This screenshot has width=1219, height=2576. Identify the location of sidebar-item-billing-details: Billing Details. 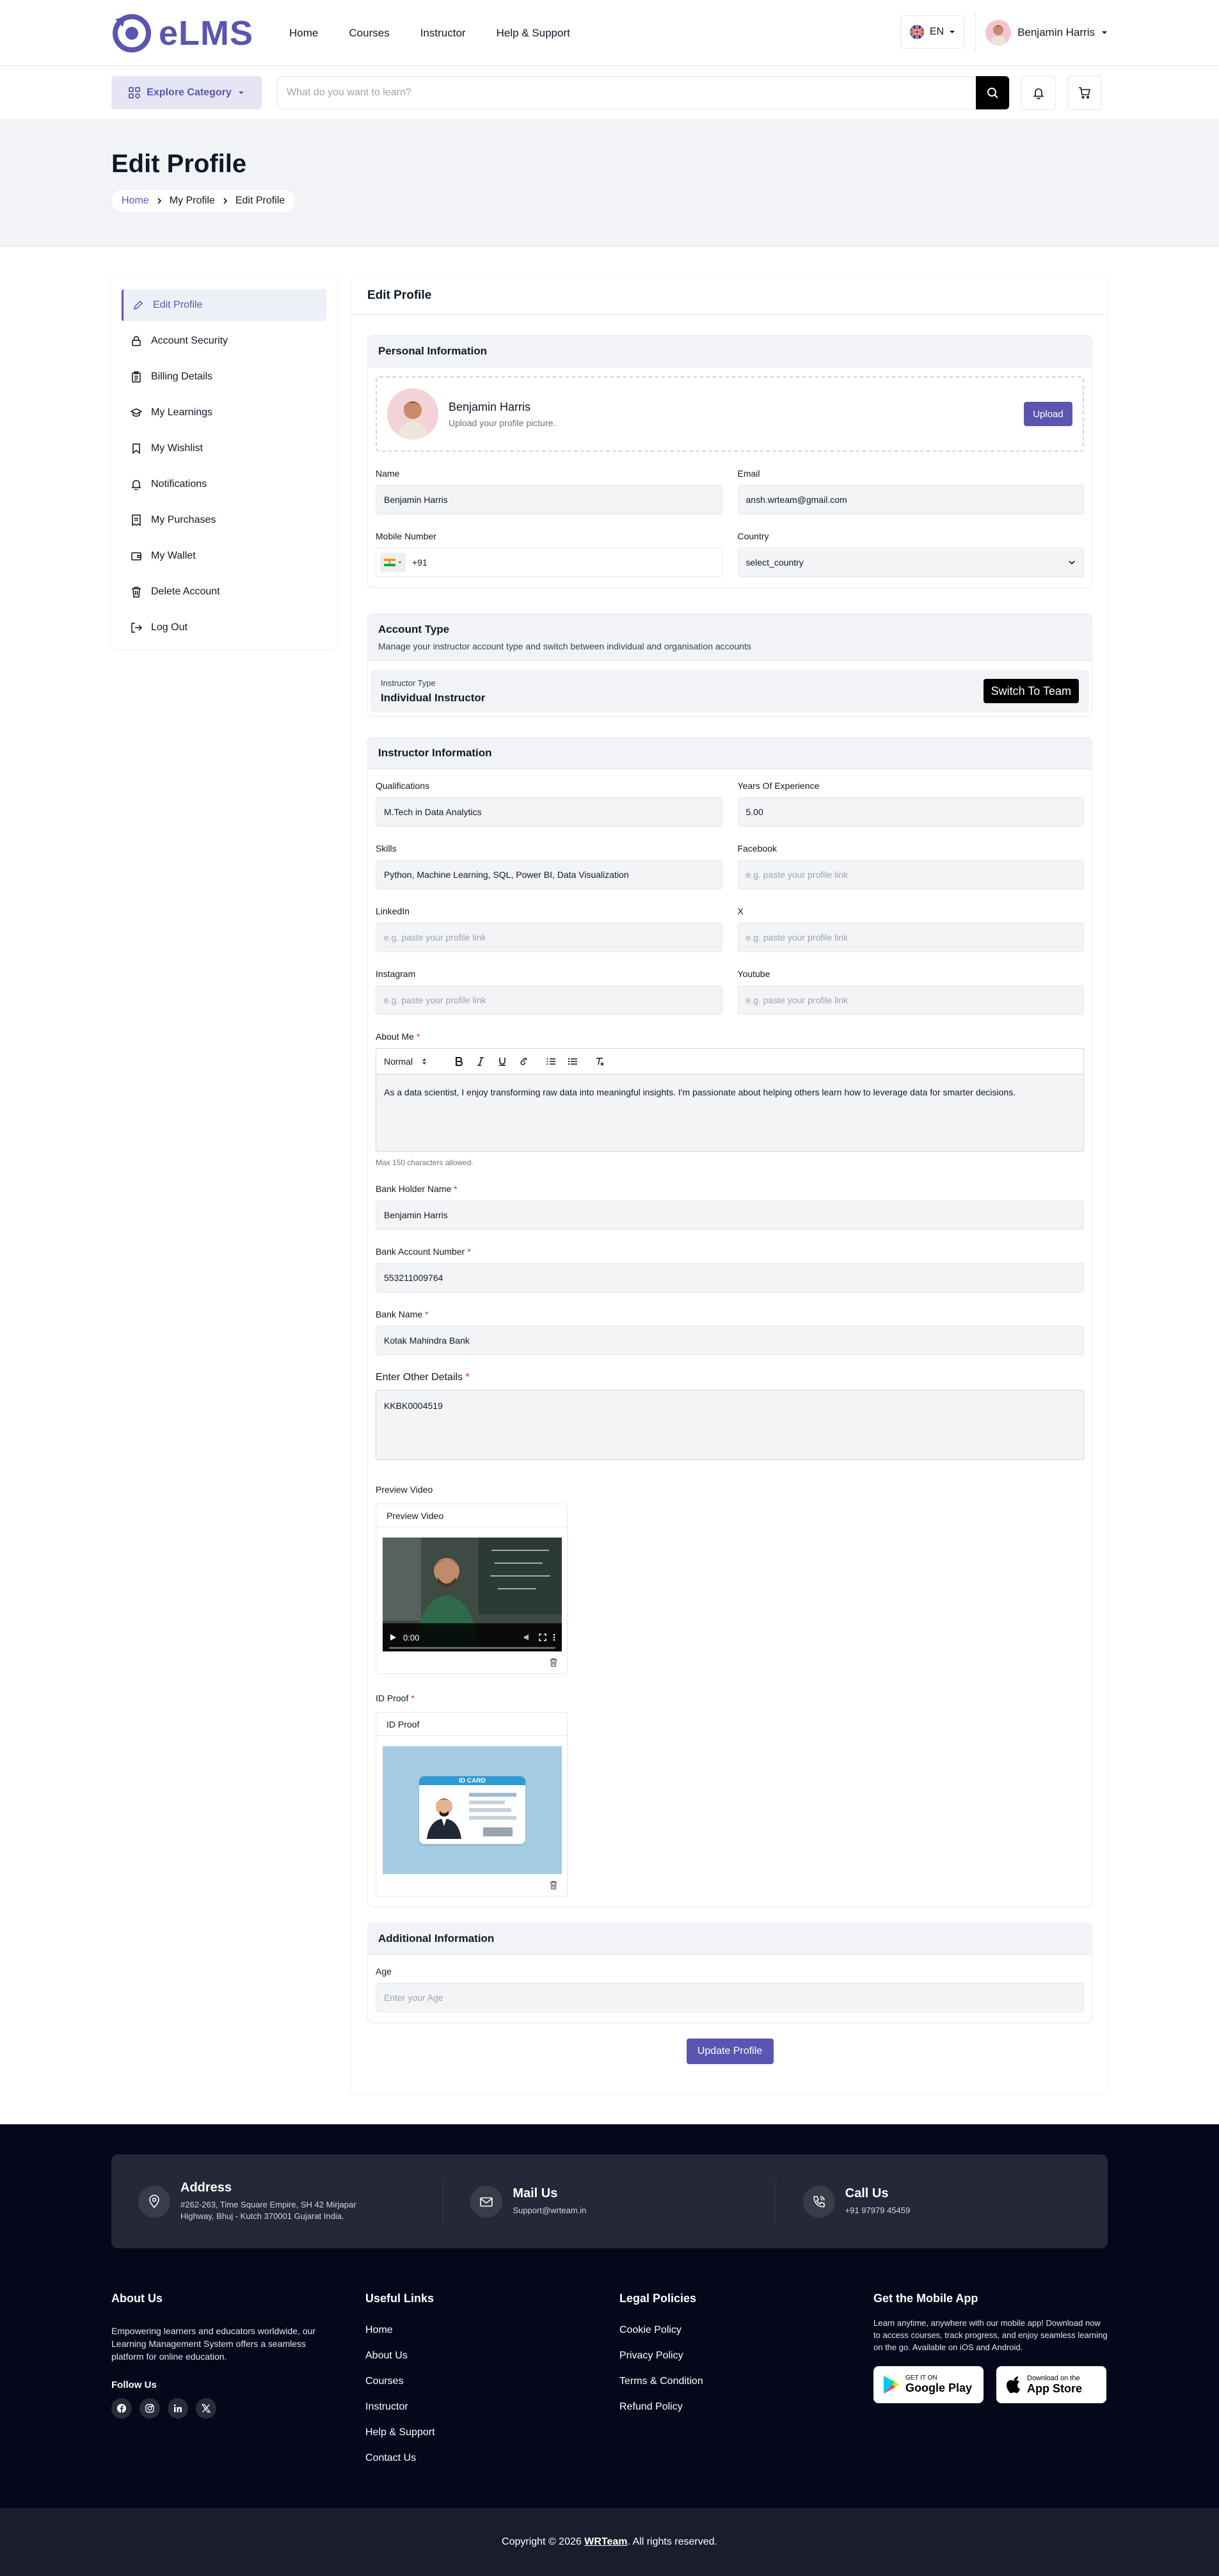
(224, 377).